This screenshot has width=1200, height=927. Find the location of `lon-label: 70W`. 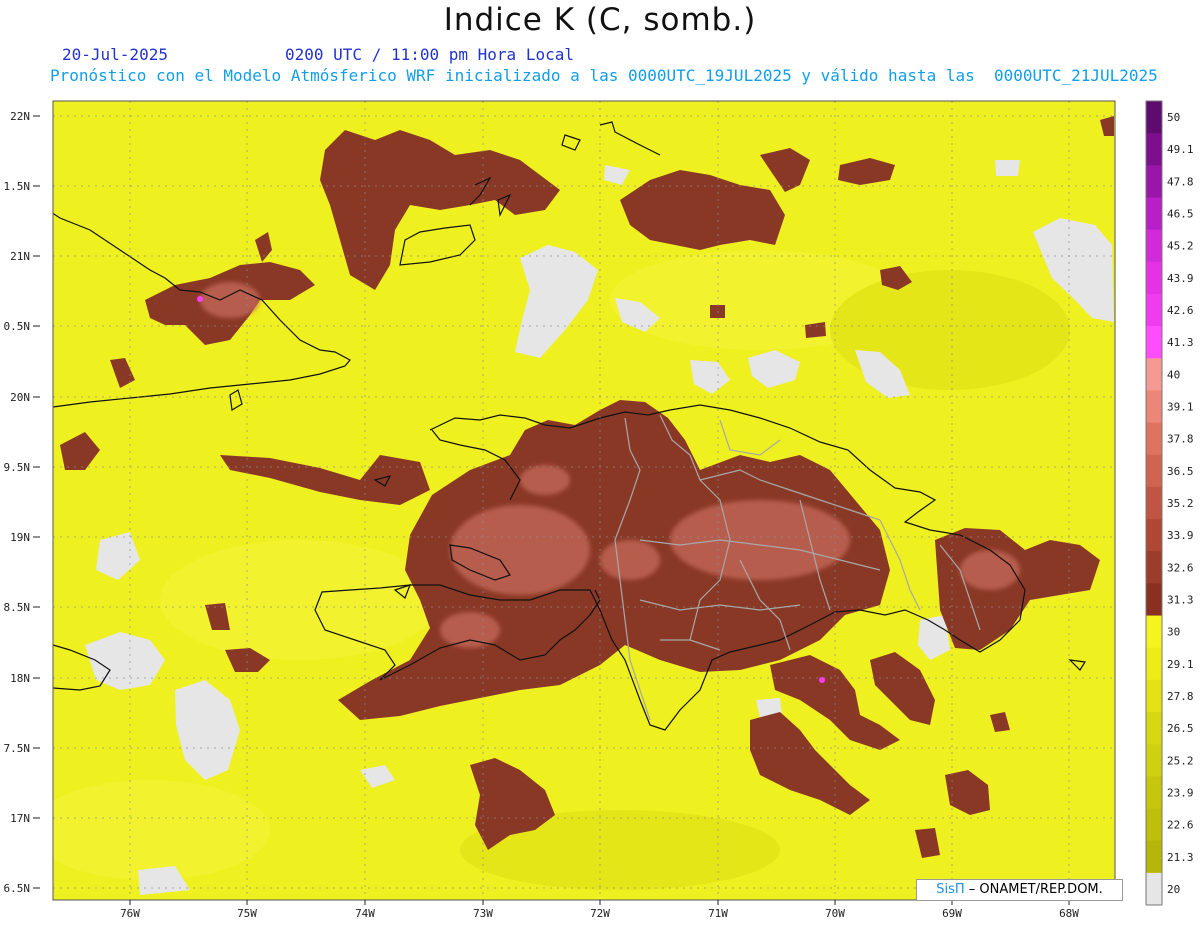

lon-label: 70W is located at coordinates (835, 913).